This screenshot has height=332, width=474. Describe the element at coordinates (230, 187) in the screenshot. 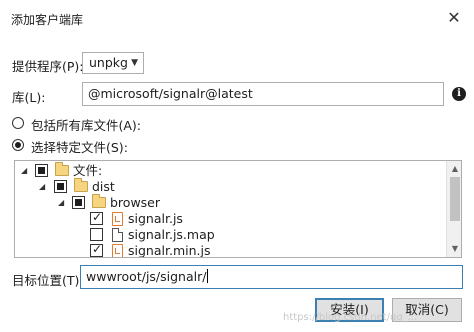

I see `tree-node-dist: ◢ dist` at that location.